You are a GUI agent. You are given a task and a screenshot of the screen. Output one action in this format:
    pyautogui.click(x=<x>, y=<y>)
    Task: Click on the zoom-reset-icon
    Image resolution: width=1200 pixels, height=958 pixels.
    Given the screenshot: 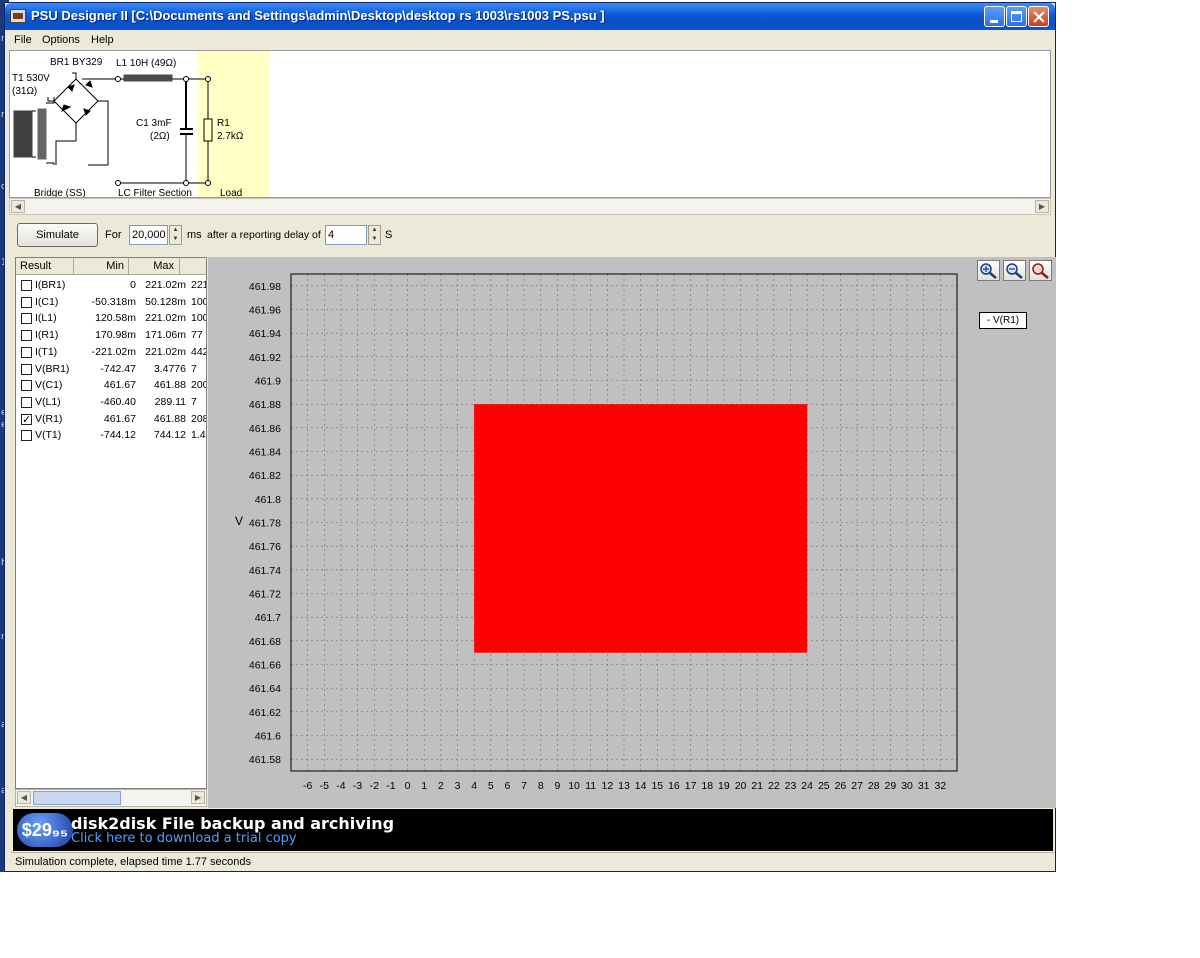 What is the action you would take?
    pyautogui.click(x=1040, y=271)
    